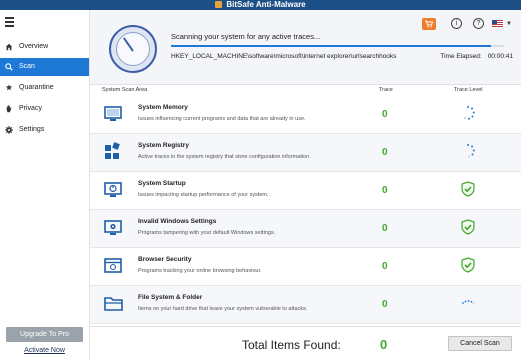 This screenshot has height=360, width=521. I want to click on column-trace-level: Trace Level, so click(468, 90).